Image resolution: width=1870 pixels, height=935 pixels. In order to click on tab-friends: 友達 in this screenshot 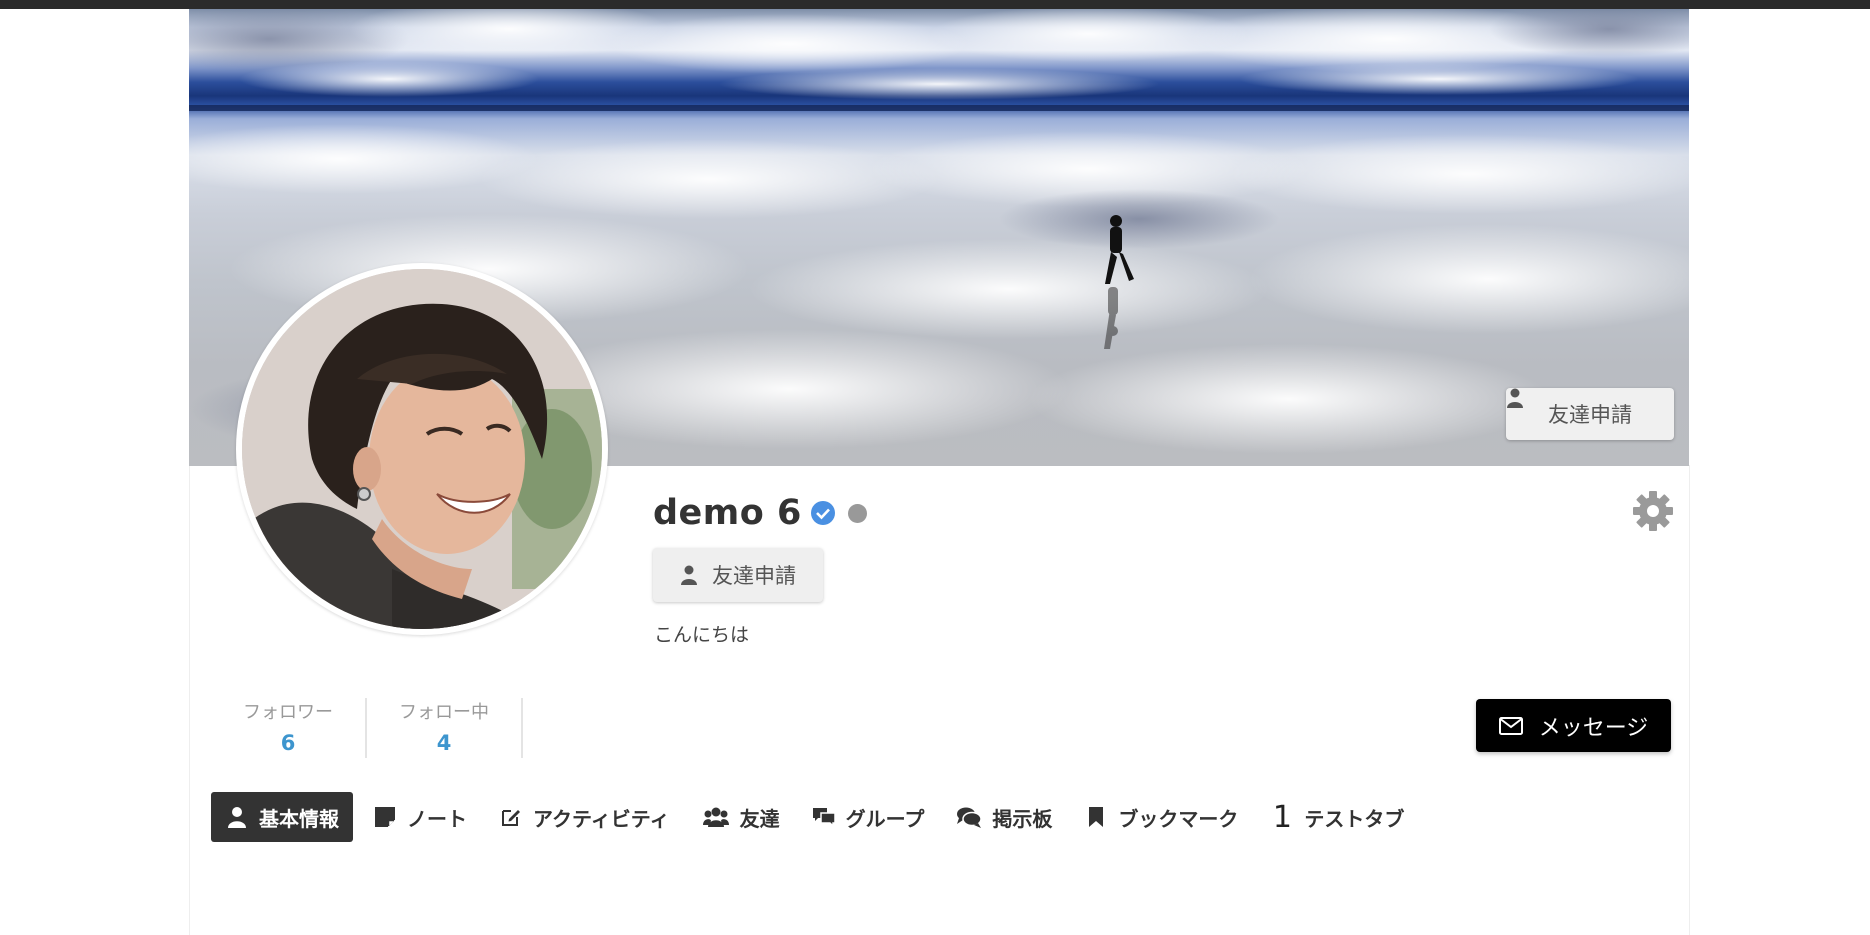, I will do `click(741, 817)`.